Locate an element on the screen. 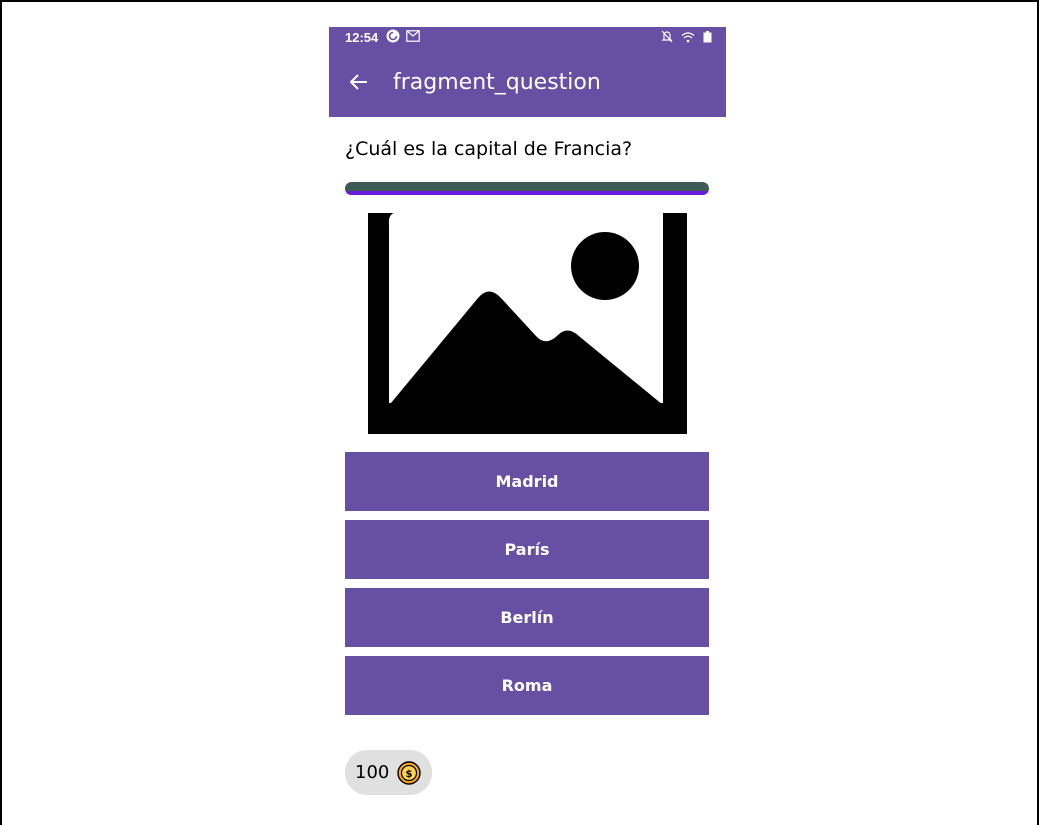 This screenshot has height=825, width=1039. arrow-back-icon is located at coordinates (359, 82).